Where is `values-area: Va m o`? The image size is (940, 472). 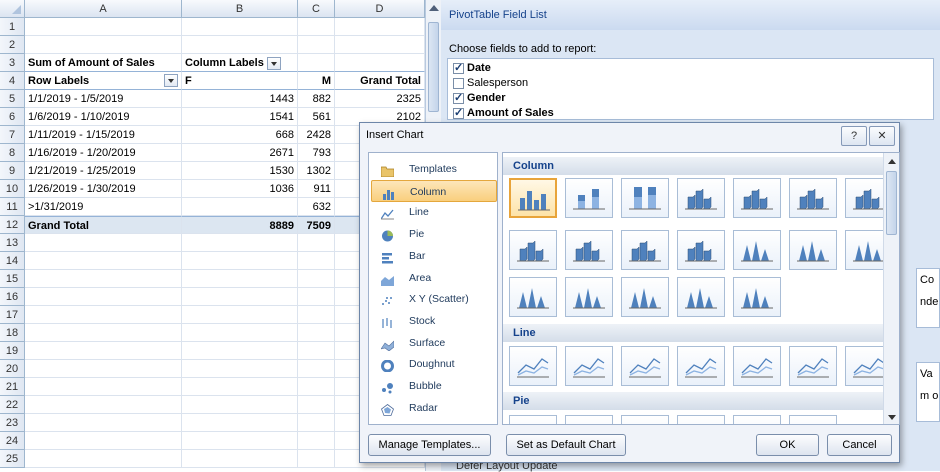
values-area: Va m o is located at coordinates (928, 392).